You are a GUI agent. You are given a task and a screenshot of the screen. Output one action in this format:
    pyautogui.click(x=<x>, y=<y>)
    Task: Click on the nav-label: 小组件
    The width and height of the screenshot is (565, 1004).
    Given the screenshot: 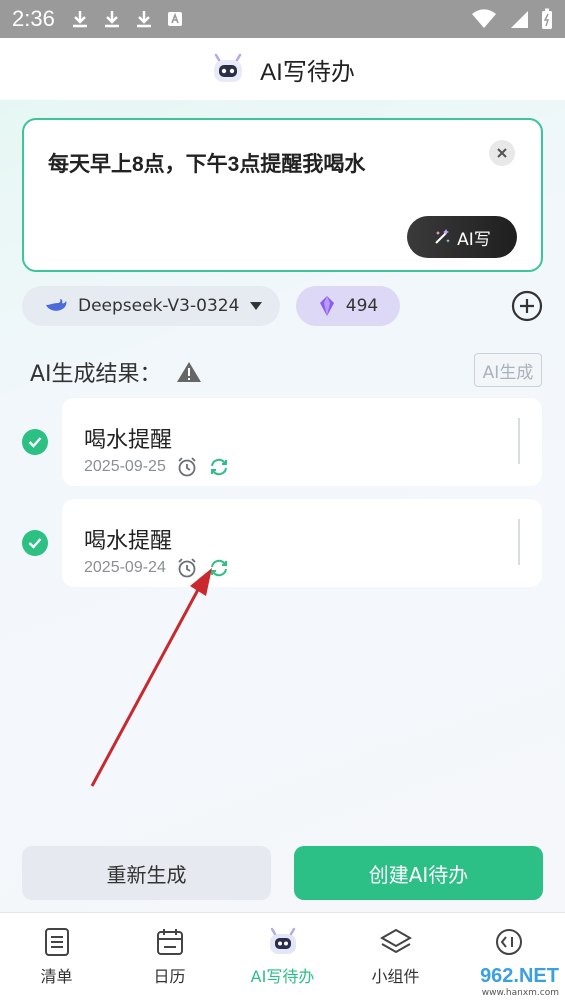 What is the action you would take?
    pyautogui.click(x=395, y=976)
    